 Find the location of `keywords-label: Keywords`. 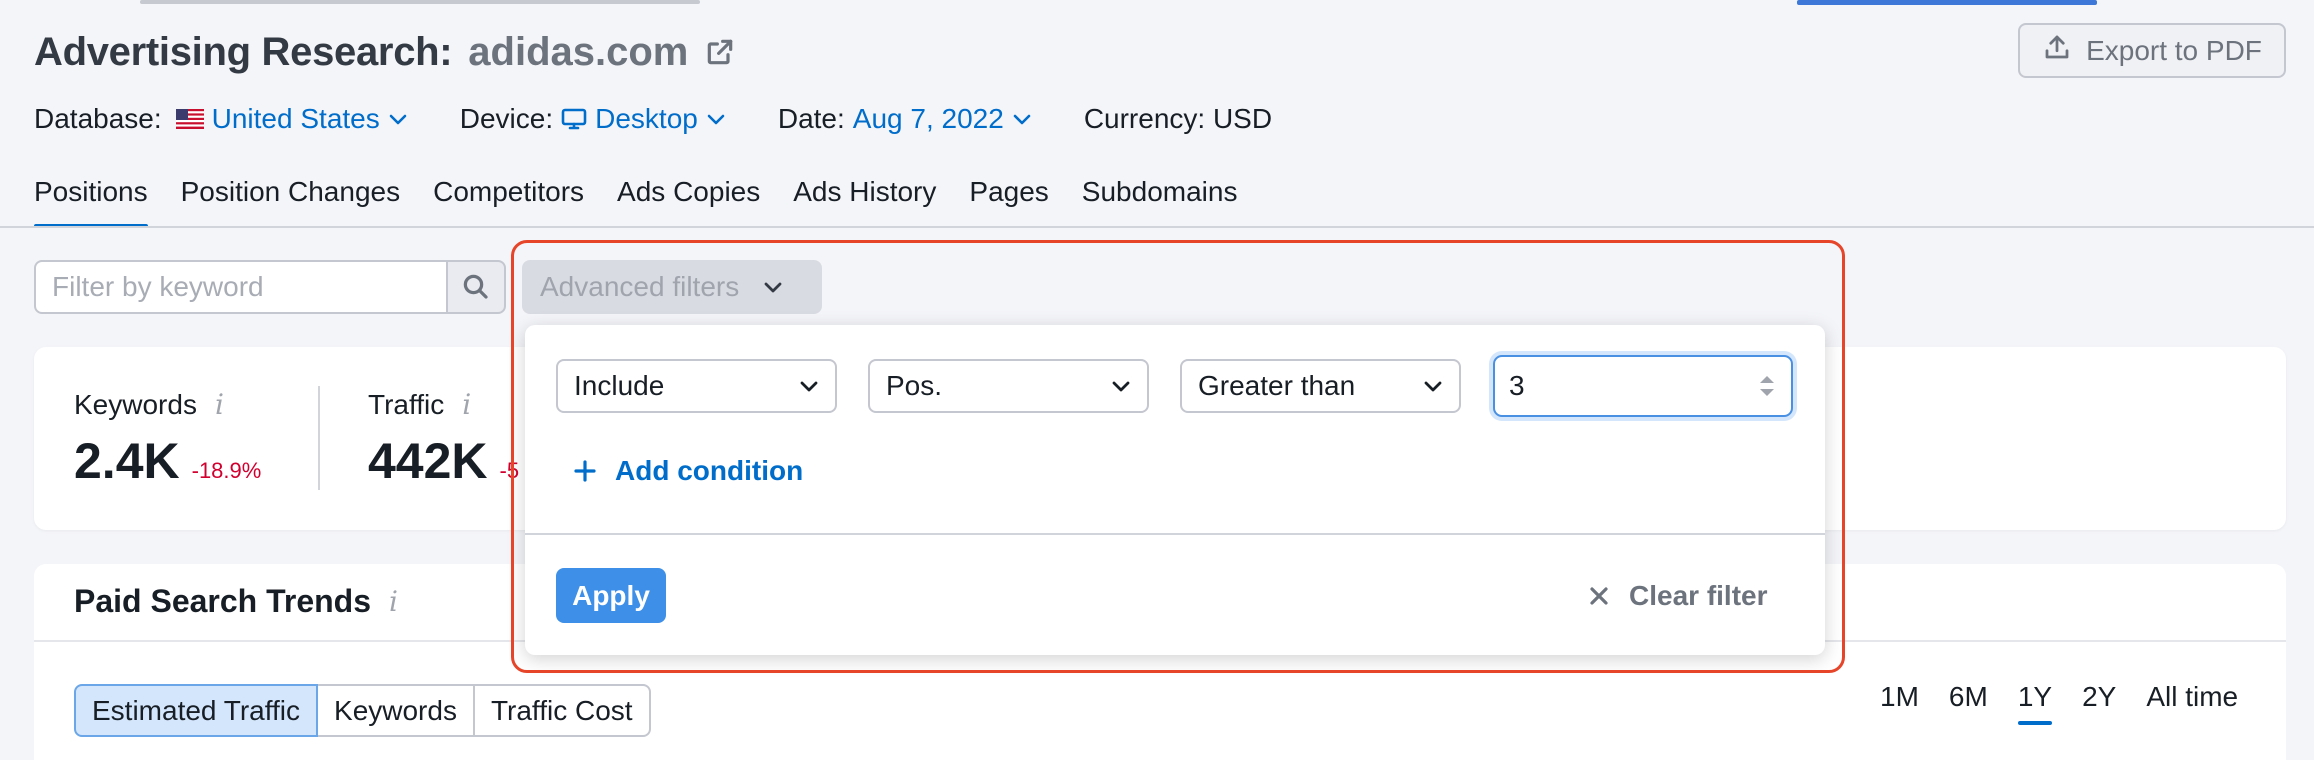

keywords-label: Keywords is located at coordinates (135, 404).